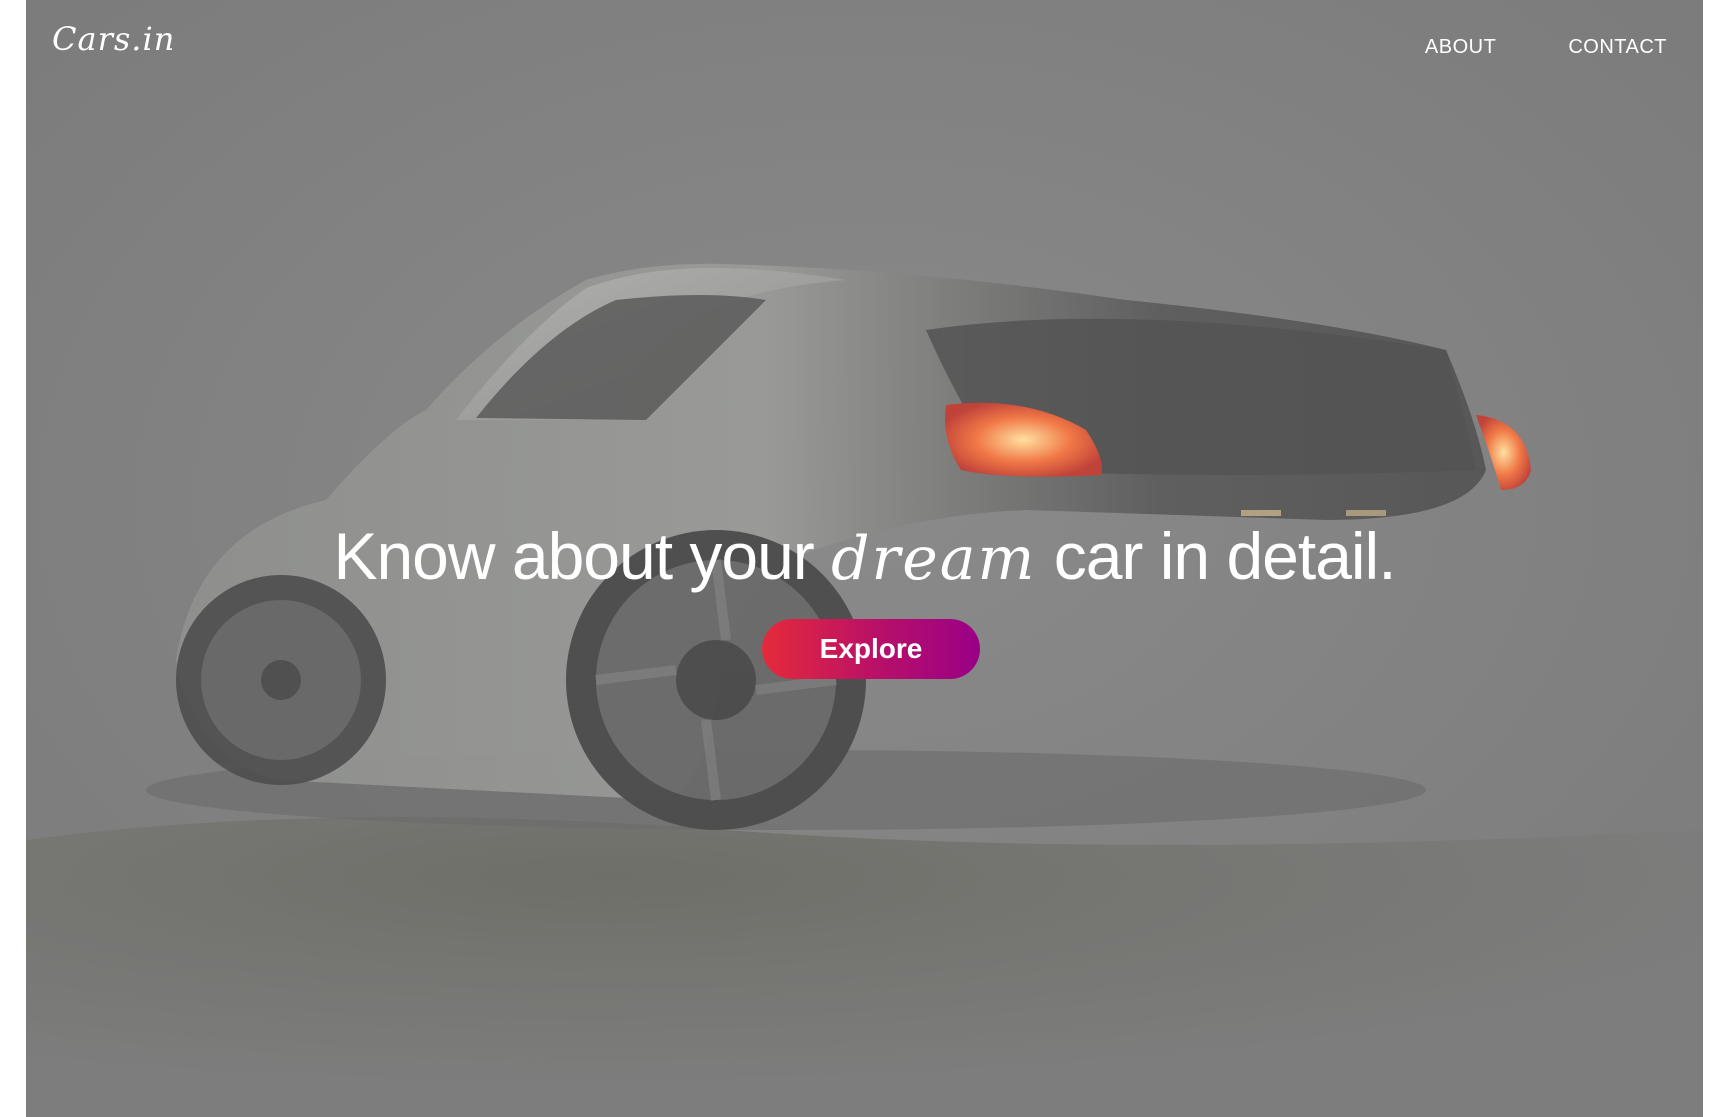  I want to click on hero-headline: Know about your dream car in detail., so click(864, 557).